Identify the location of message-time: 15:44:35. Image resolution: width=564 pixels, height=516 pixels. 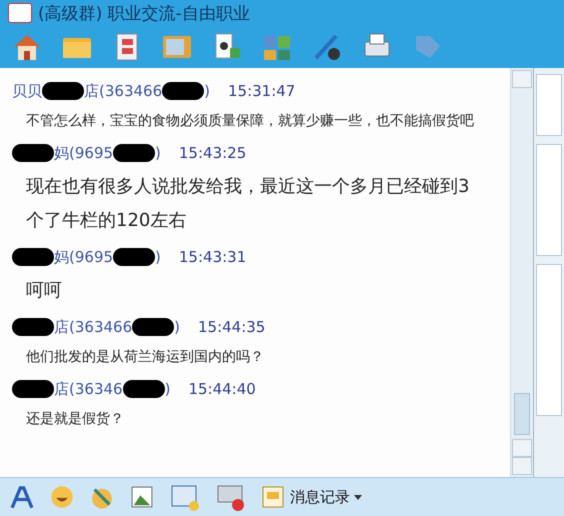
(232, 327).